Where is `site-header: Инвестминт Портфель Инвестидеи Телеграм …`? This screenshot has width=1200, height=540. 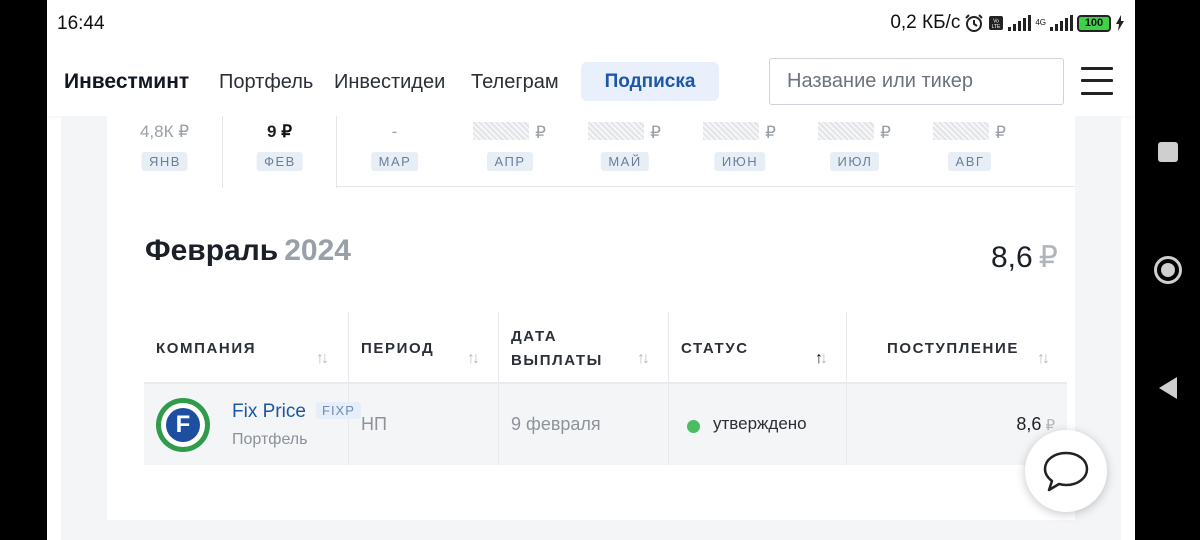
site-header: Инвестминт Портфель Инвестидеи Телеграм … is located at coordinates (591, 81).